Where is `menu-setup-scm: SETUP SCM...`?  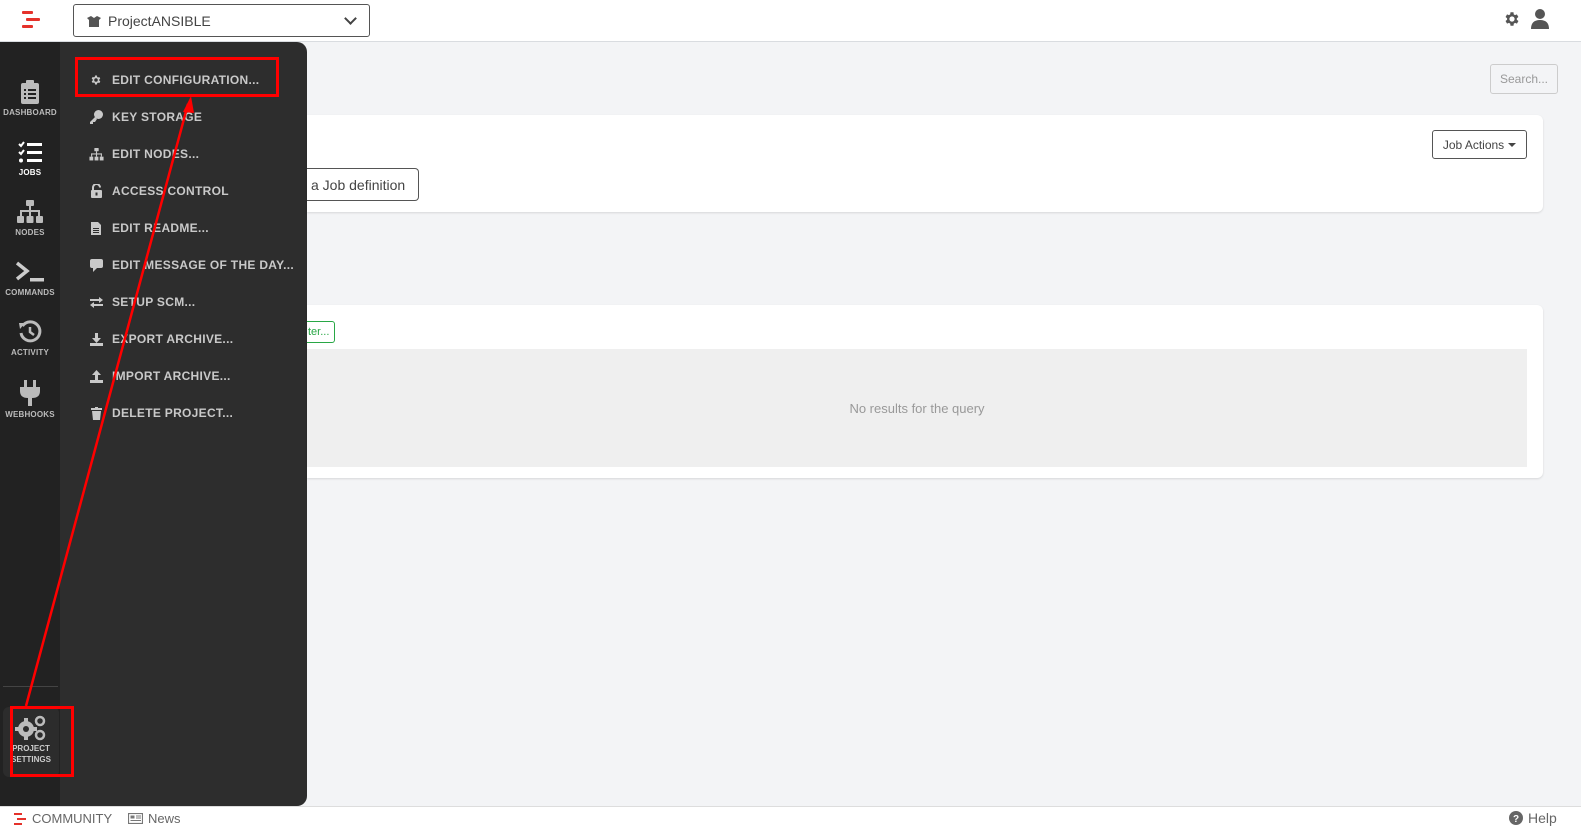 menu-setup-scm: SETUP SCM... is located at coordinates (141, 302).